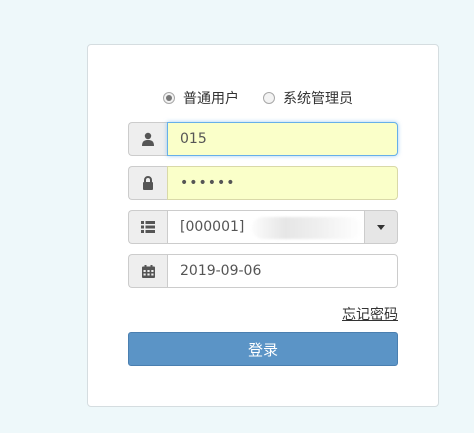 The width and height of the screenshot is (474, 433). Describe the element at coordinates (147, 139) in the screenshot. I see `user-icon` at that location.